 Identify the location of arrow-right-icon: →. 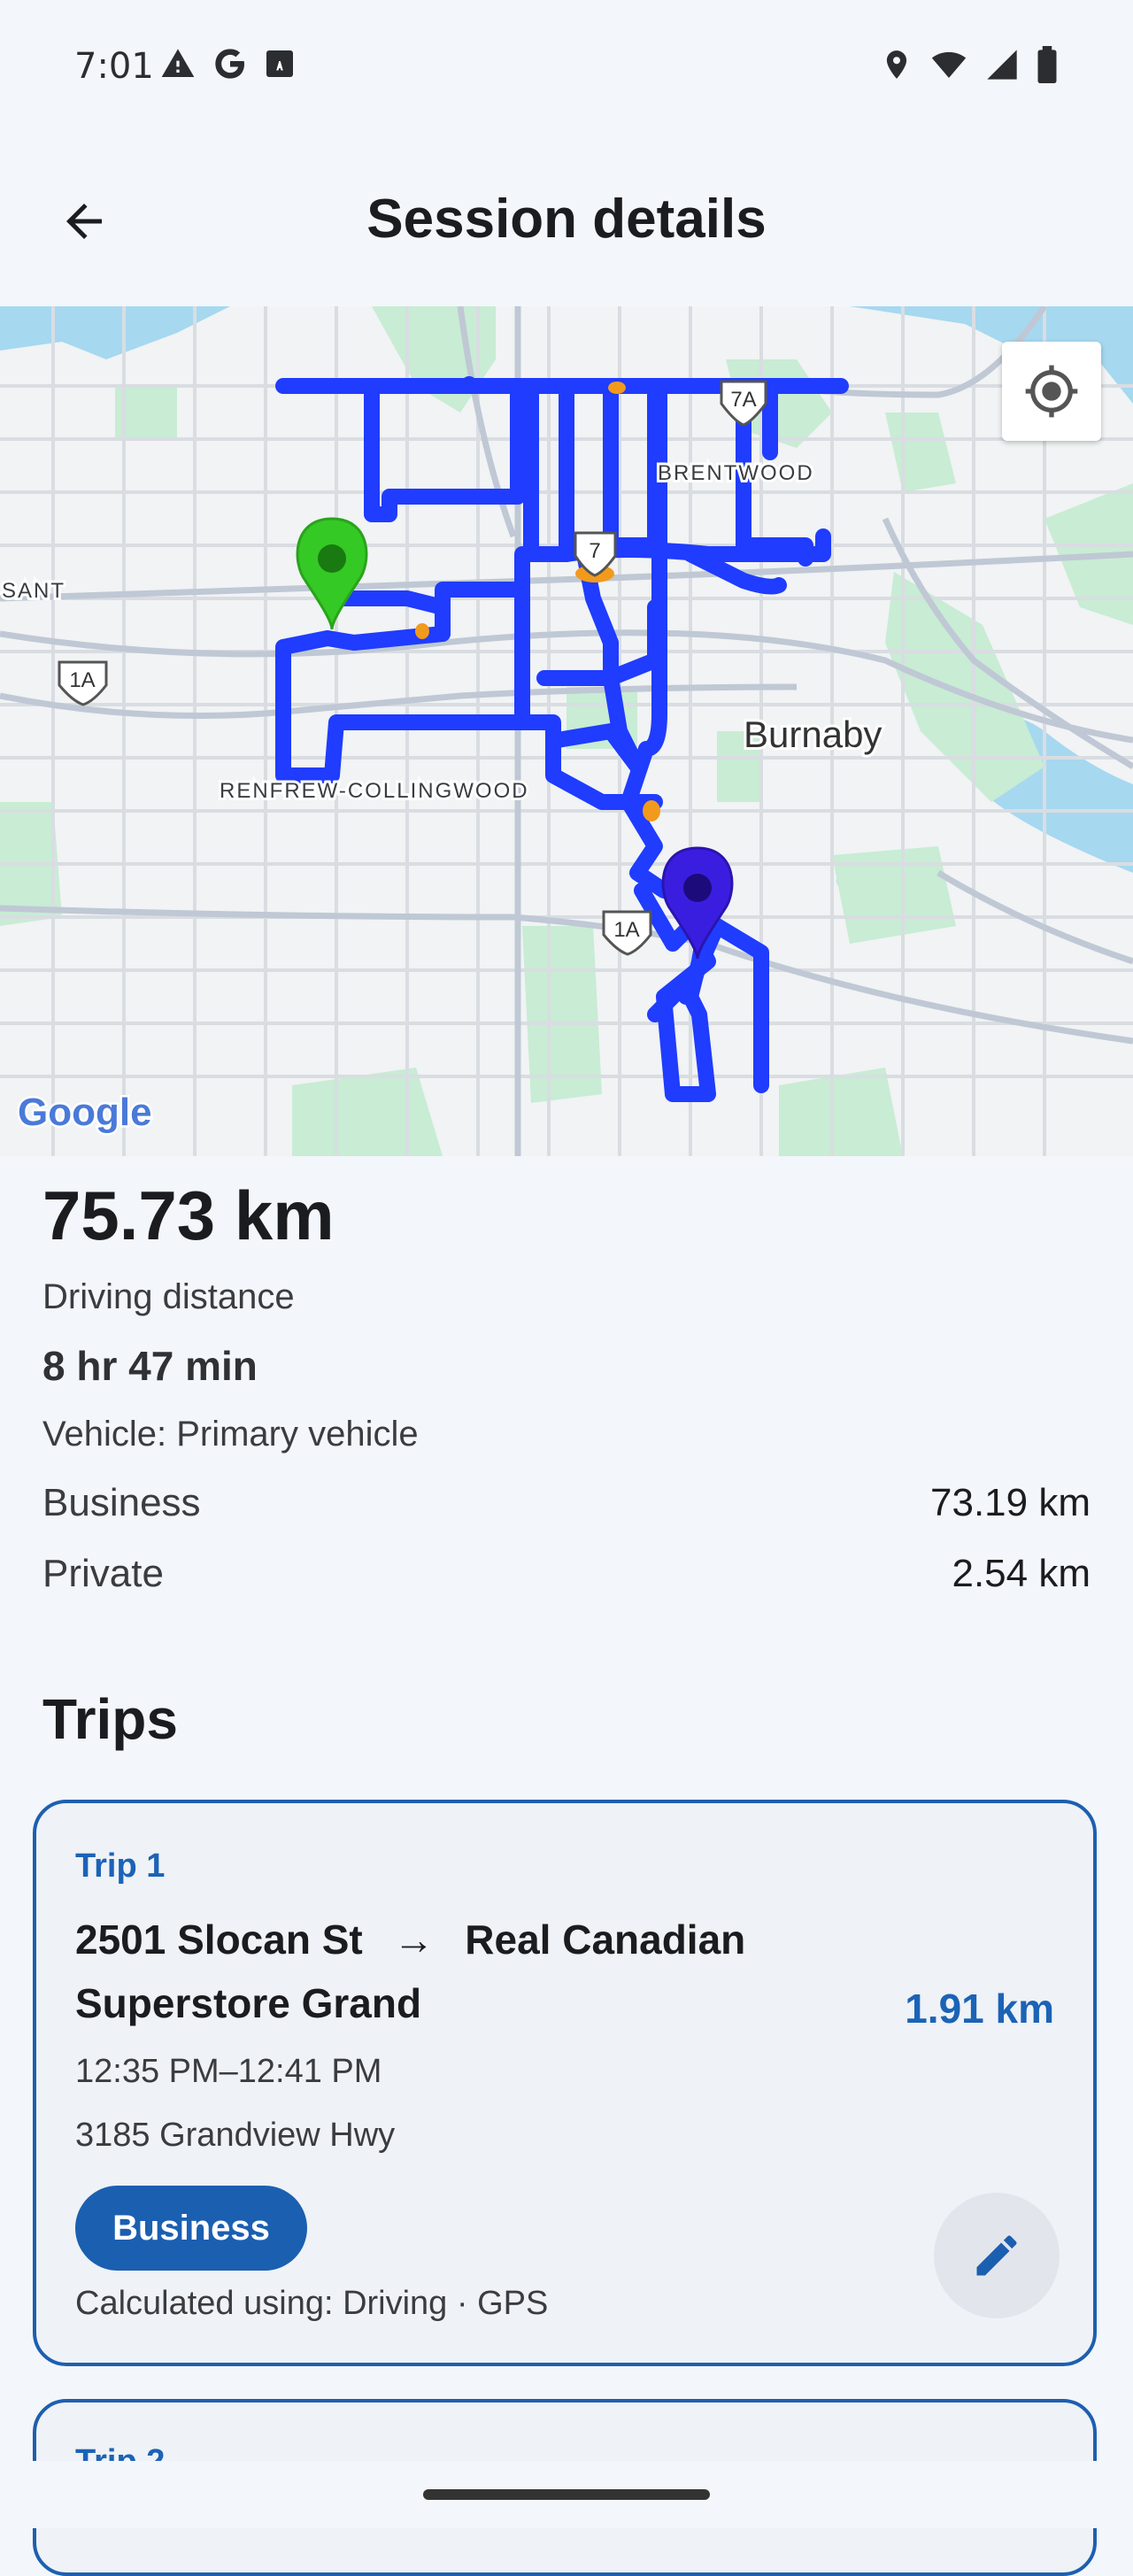
(414, 1940).